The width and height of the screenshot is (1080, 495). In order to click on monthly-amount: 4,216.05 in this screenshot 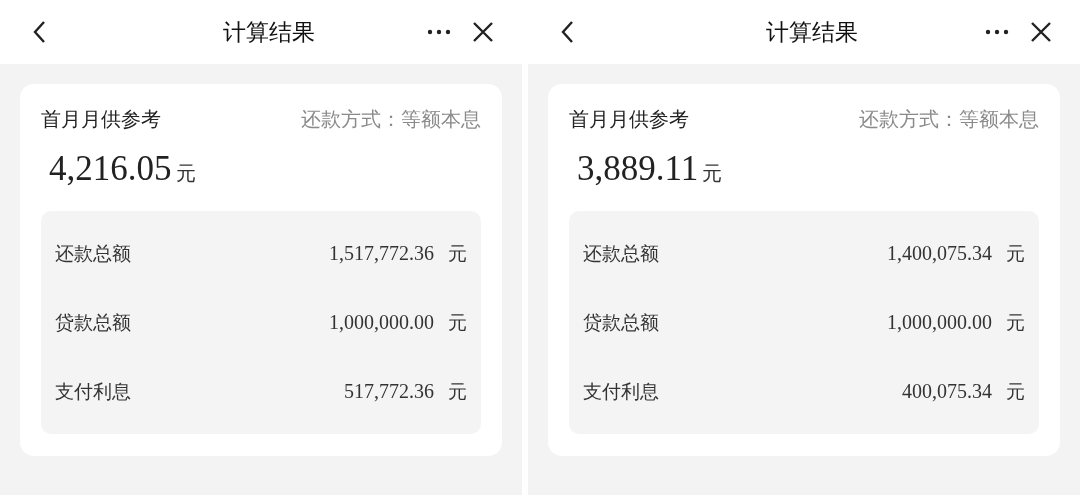, I will do `click(110, 169)`.